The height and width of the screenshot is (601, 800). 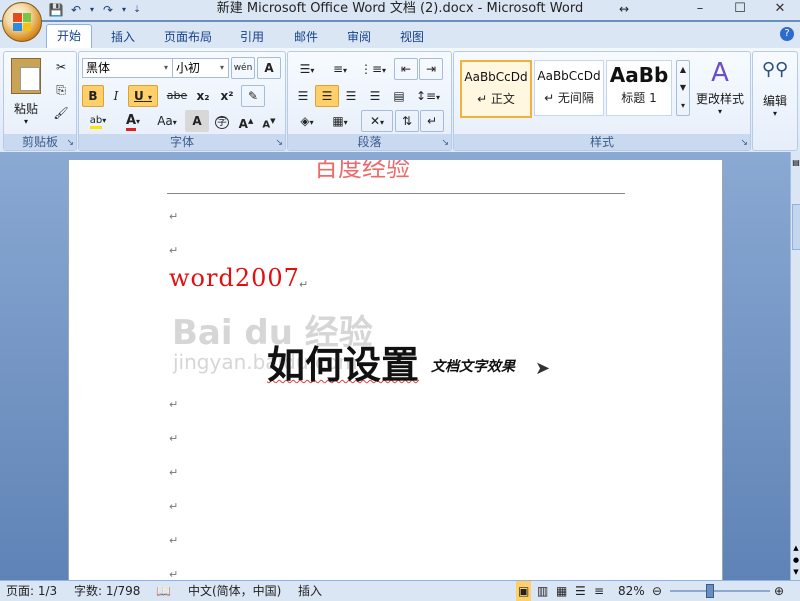 I want to click on undo-icon: ↶, so click(x=76, y=10).